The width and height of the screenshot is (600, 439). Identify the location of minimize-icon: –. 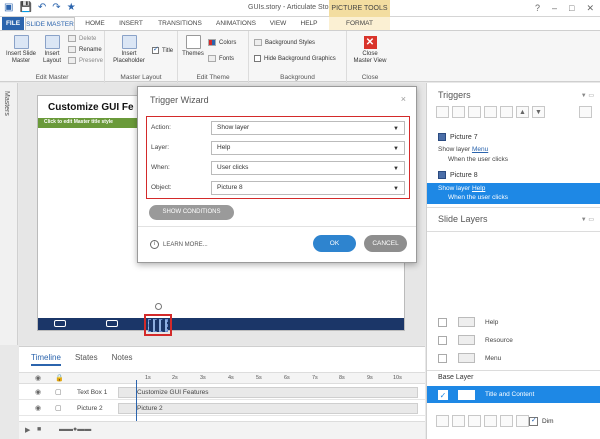
(554, 8).